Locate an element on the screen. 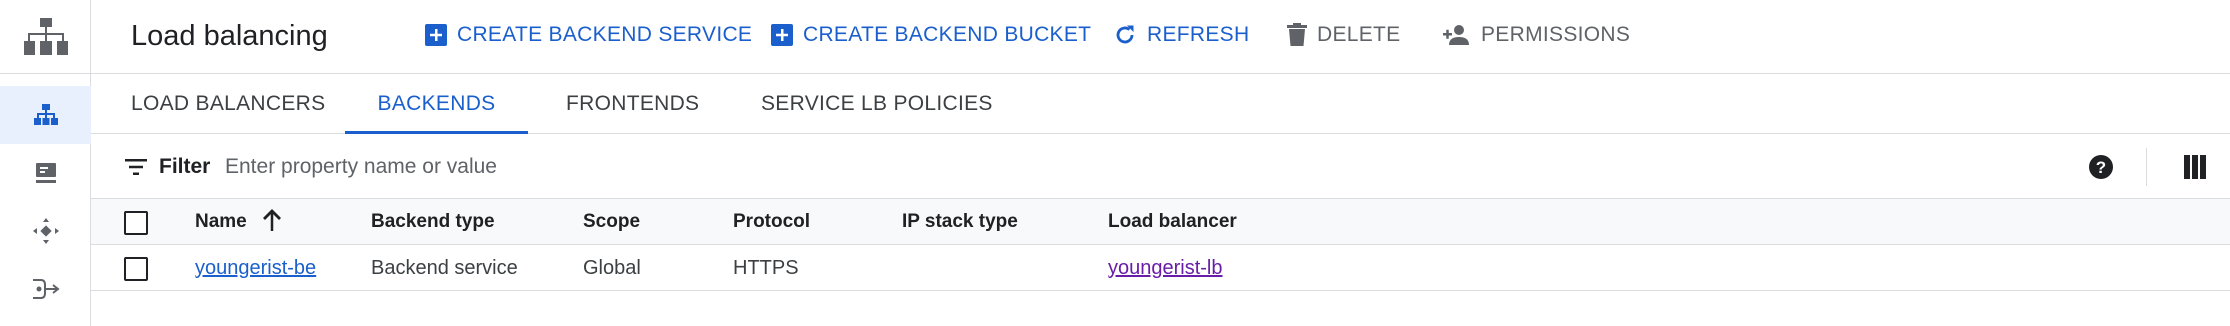  backend-name-link: youngerist-be is located at coordinates (255, 268).